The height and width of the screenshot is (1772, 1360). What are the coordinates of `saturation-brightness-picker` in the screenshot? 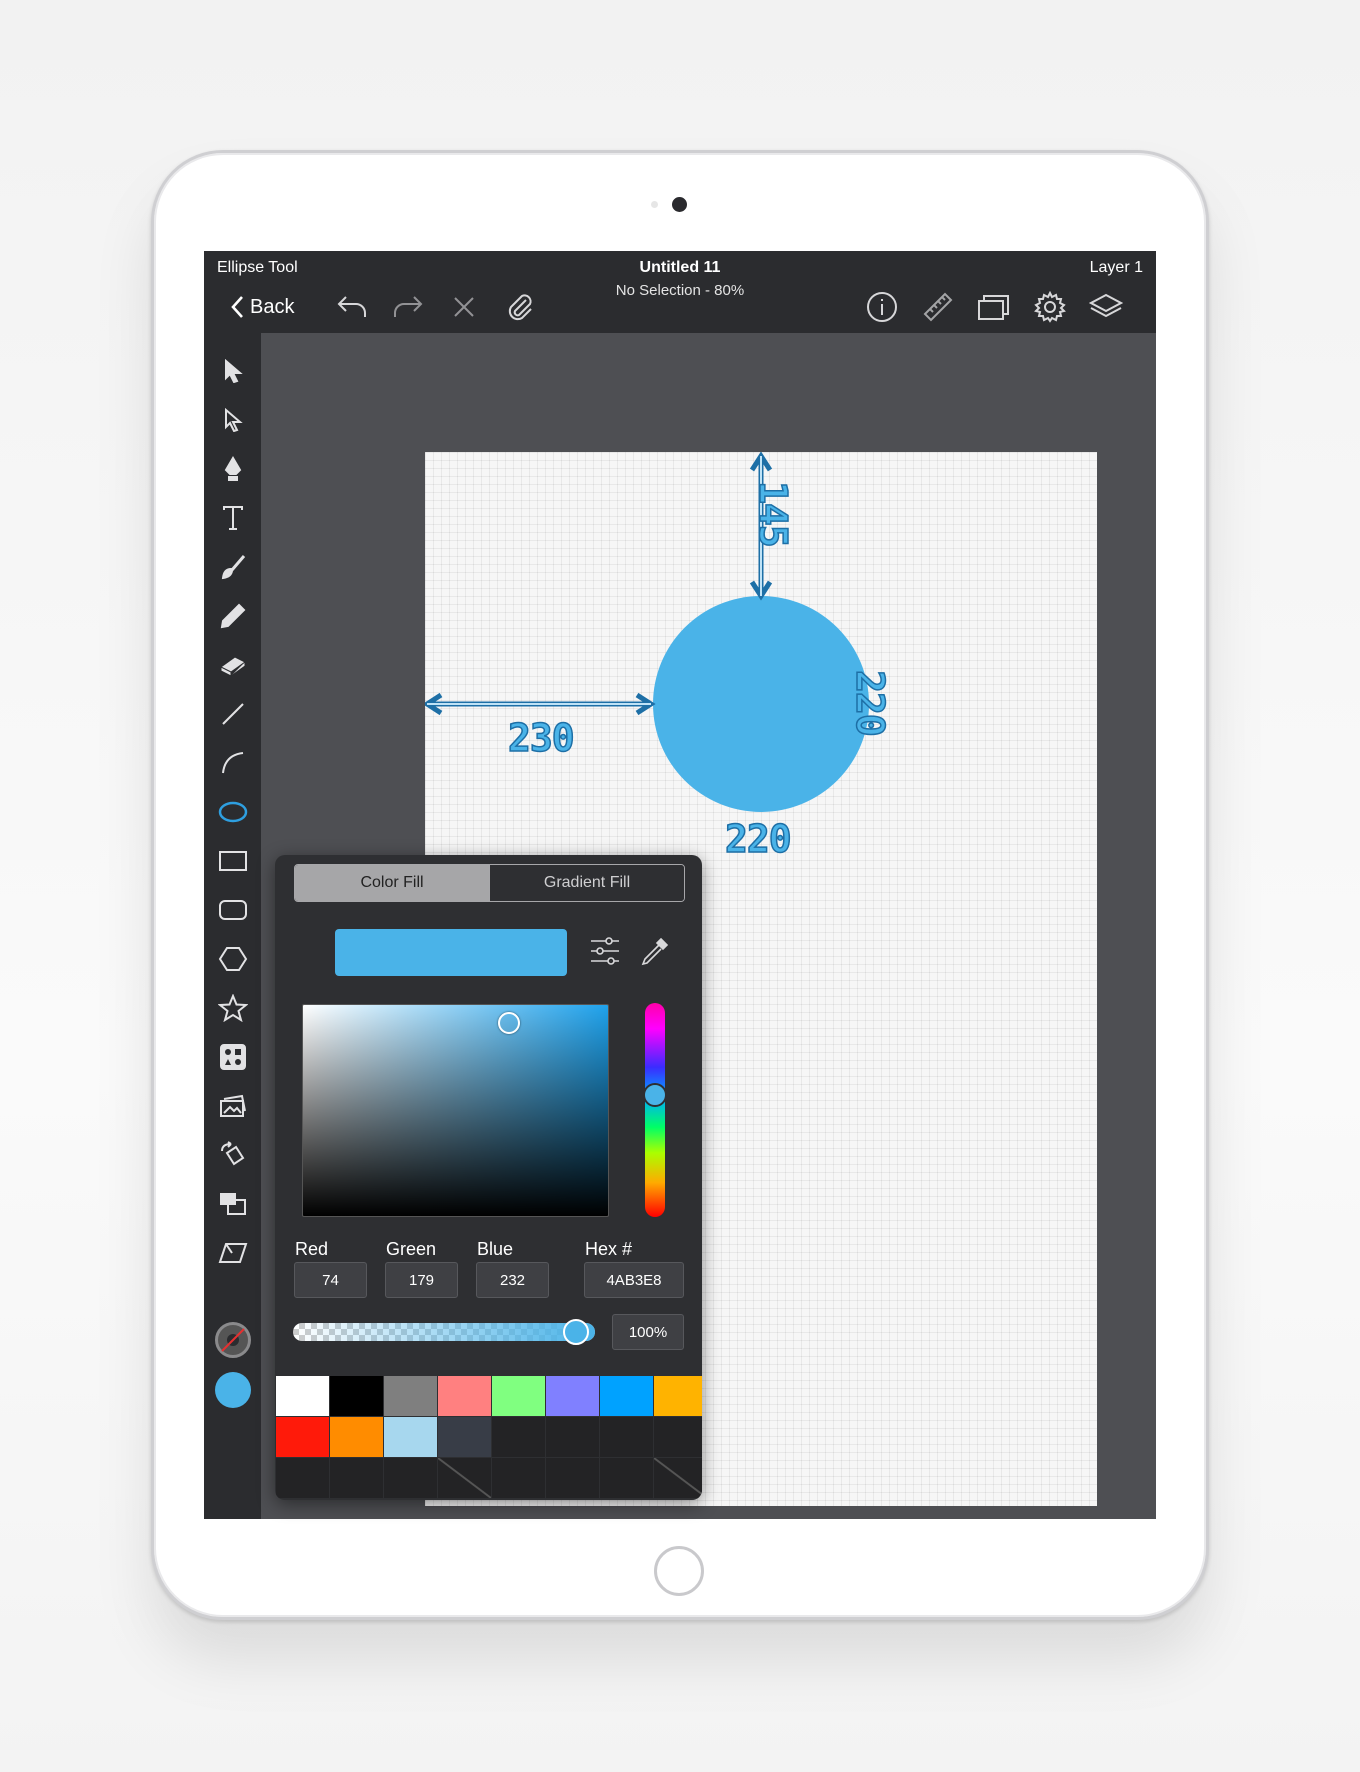 It's located at (455, 1110).